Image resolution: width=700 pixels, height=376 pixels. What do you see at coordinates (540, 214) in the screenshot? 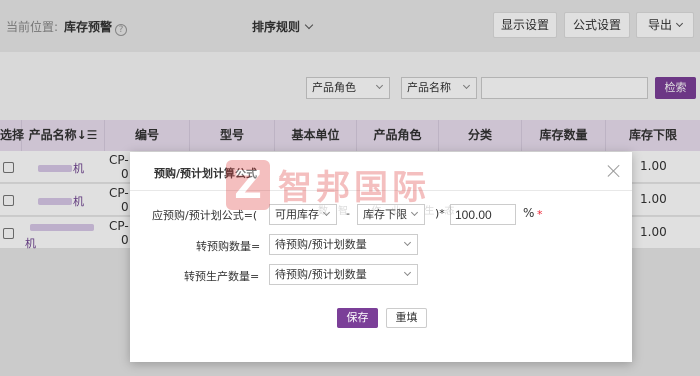
I see `required-mark: *` at bounding box center [540, 214].